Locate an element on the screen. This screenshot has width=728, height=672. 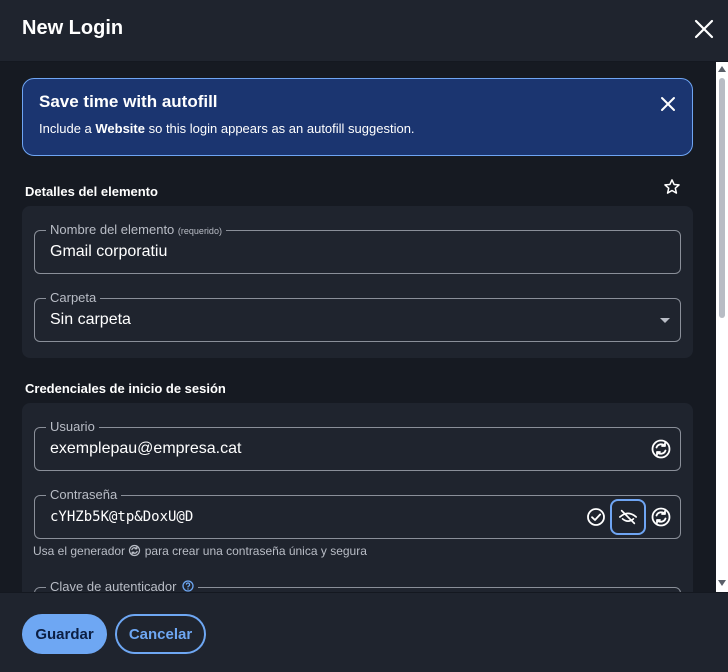
scroll-down-arrow is located at coordinates (722, 583).